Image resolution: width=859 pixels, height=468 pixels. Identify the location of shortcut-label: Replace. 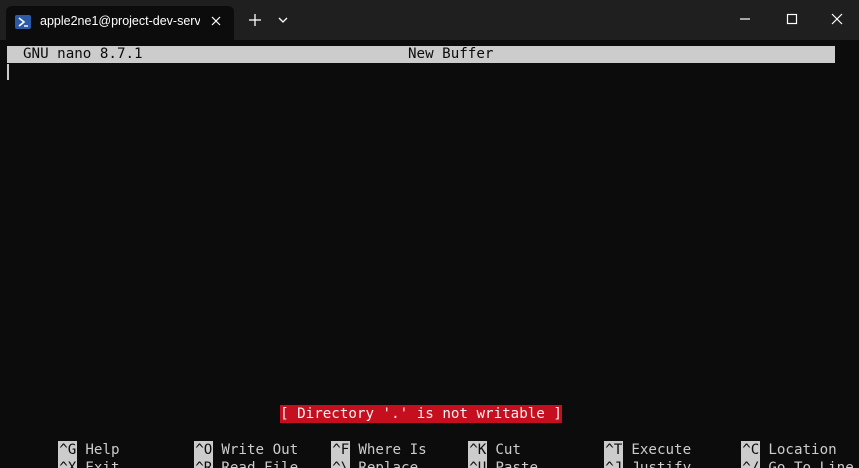
(388, 464).